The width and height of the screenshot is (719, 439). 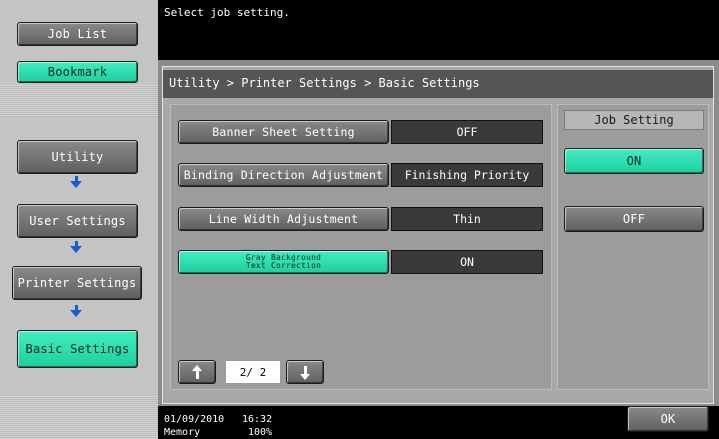 I want to click on gray-background-text-correction-button: Gray Background Text Correction, so click(x=283, y=262).